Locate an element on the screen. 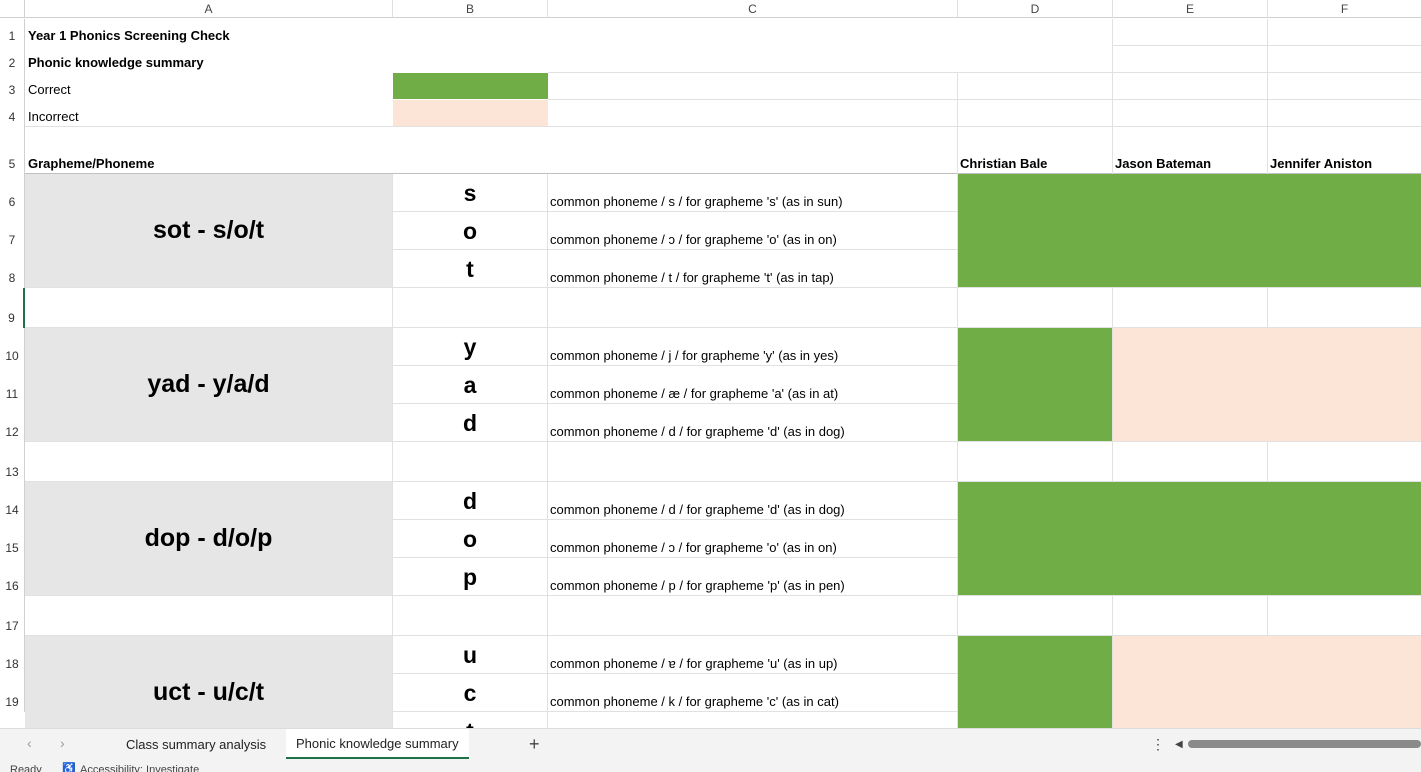 The height and width of the screenshot is (772, 1421). student-name: Christian Bale is located at coordinates (1004, 163).